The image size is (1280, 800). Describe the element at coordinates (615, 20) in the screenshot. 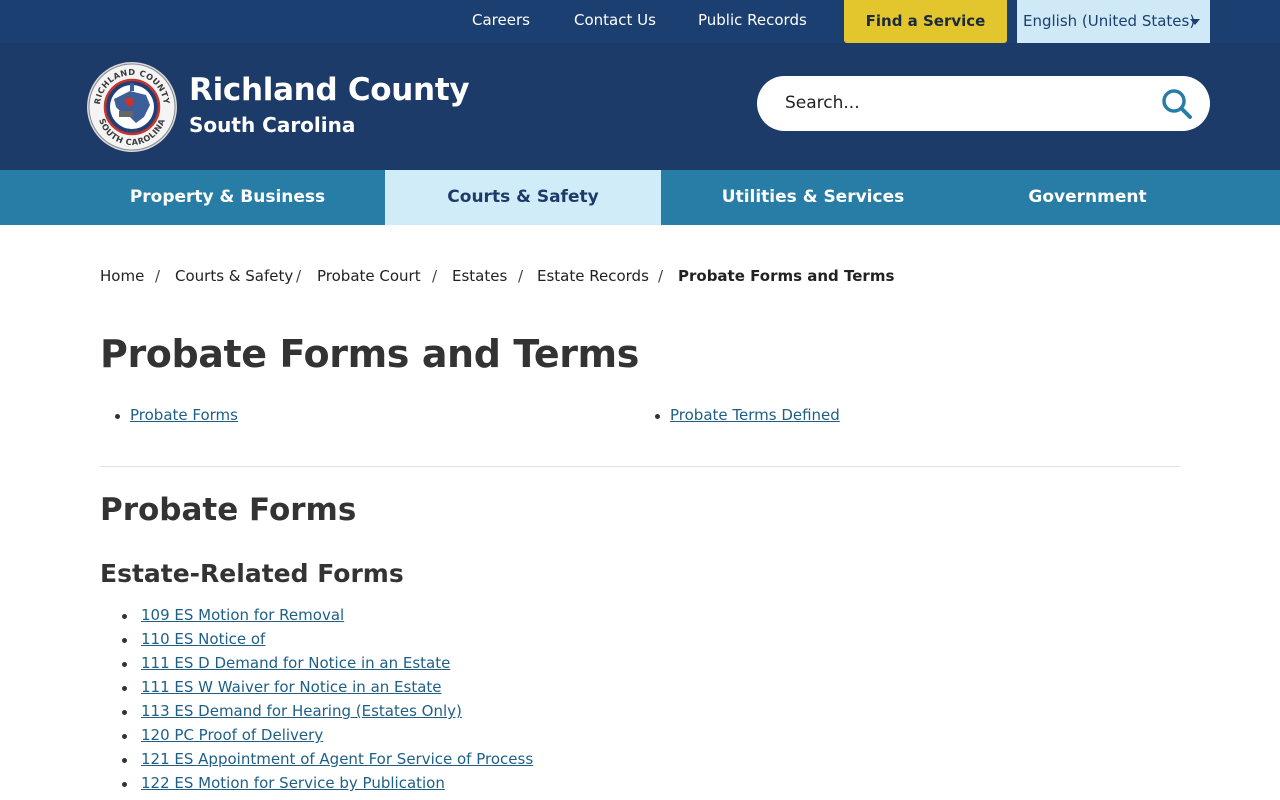

I see `contact-us-link: Contact Us` at that location.